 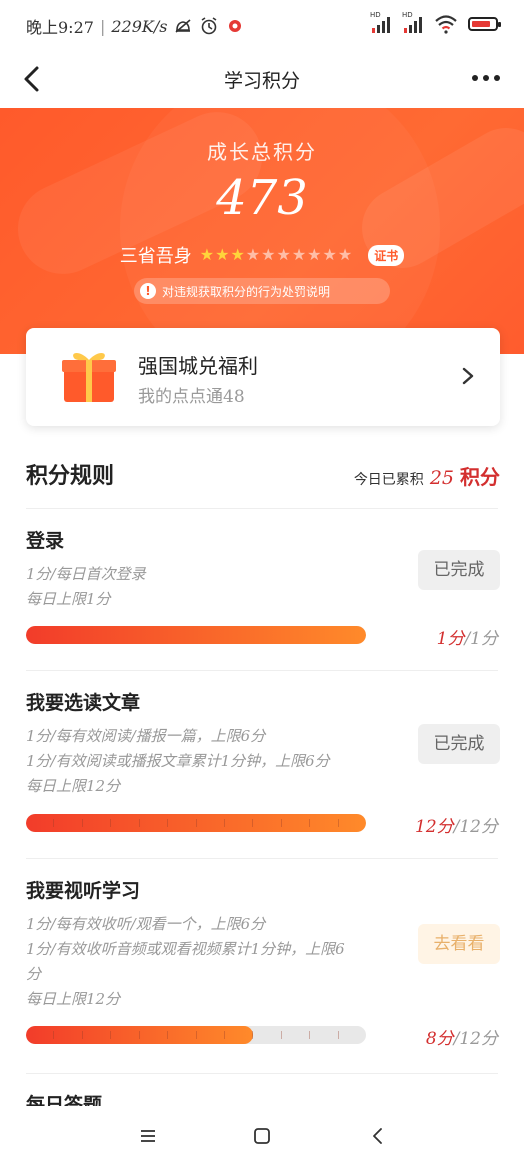 I want to click on today-label: 今日已累积, so click(x=388, y=480).